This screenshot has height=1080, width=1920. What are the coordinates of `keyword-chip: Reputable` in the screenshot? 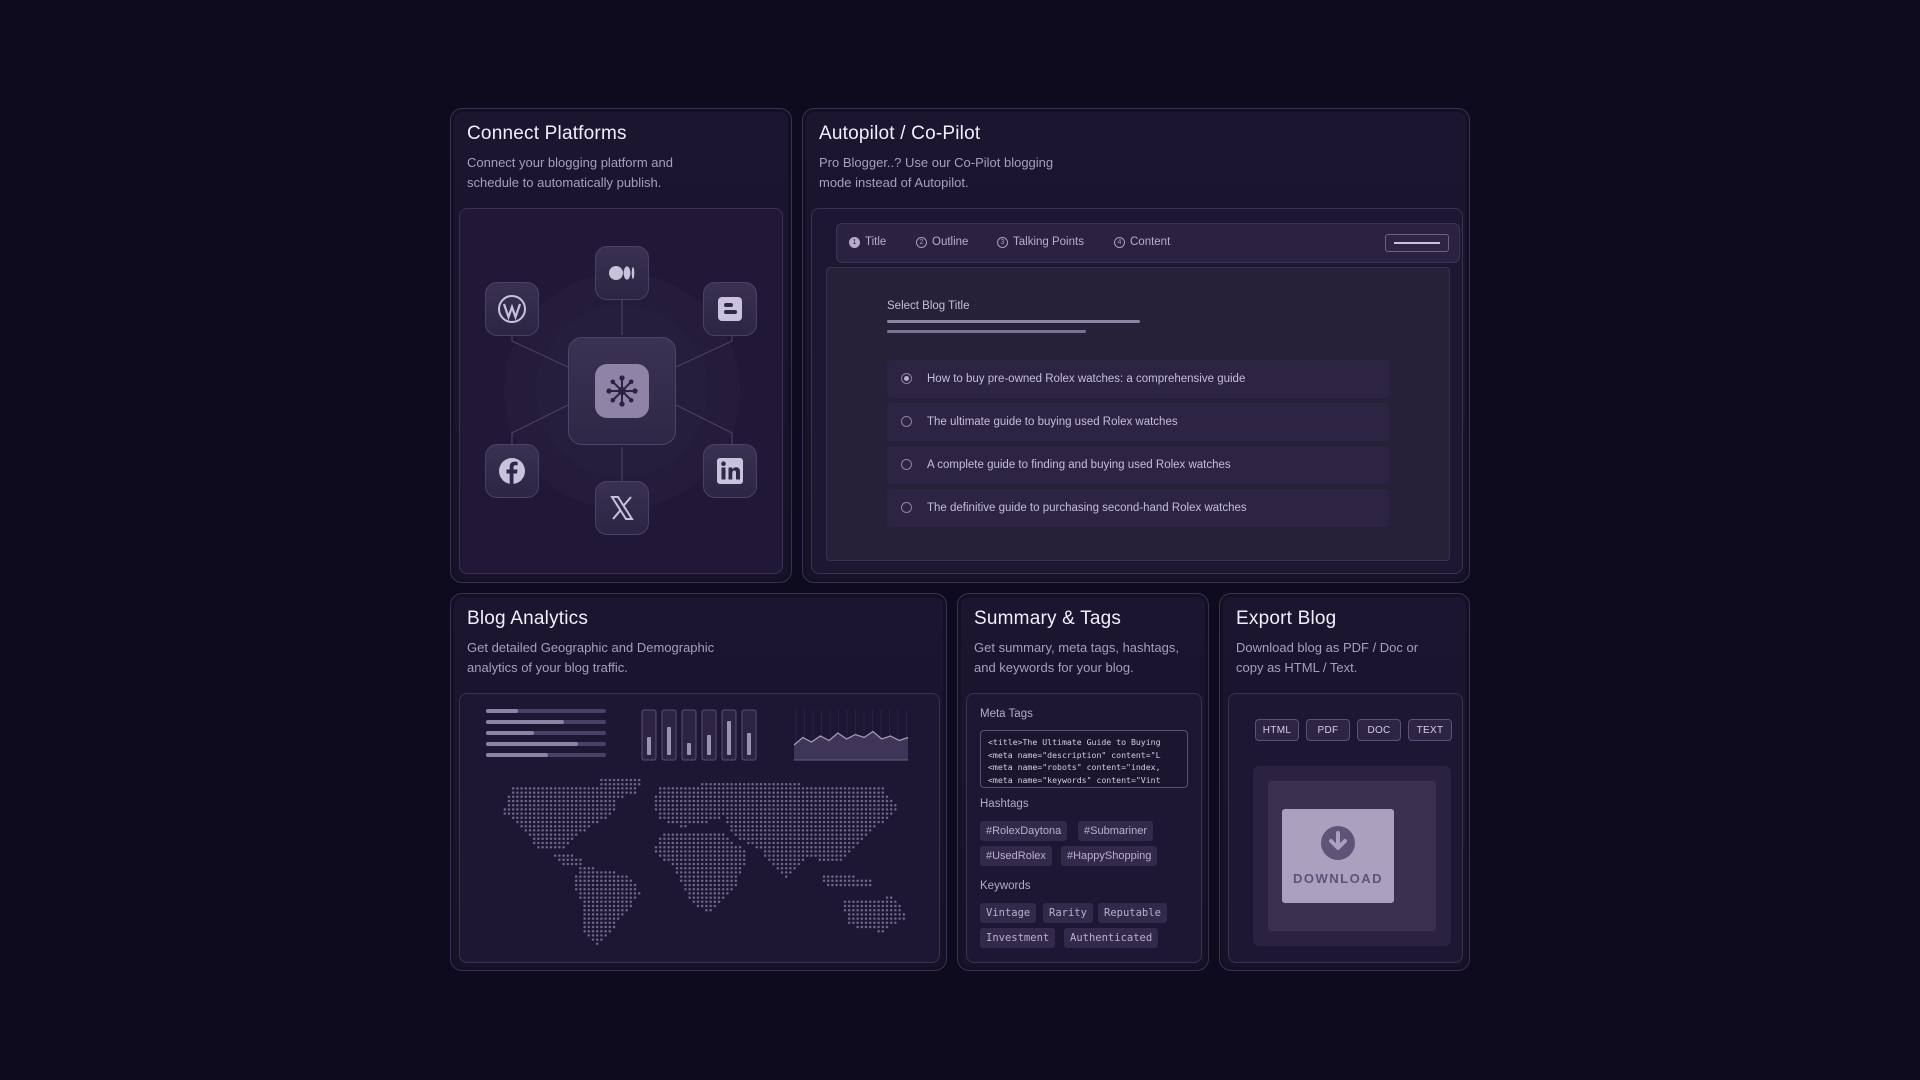 It's located at (1132, 913).